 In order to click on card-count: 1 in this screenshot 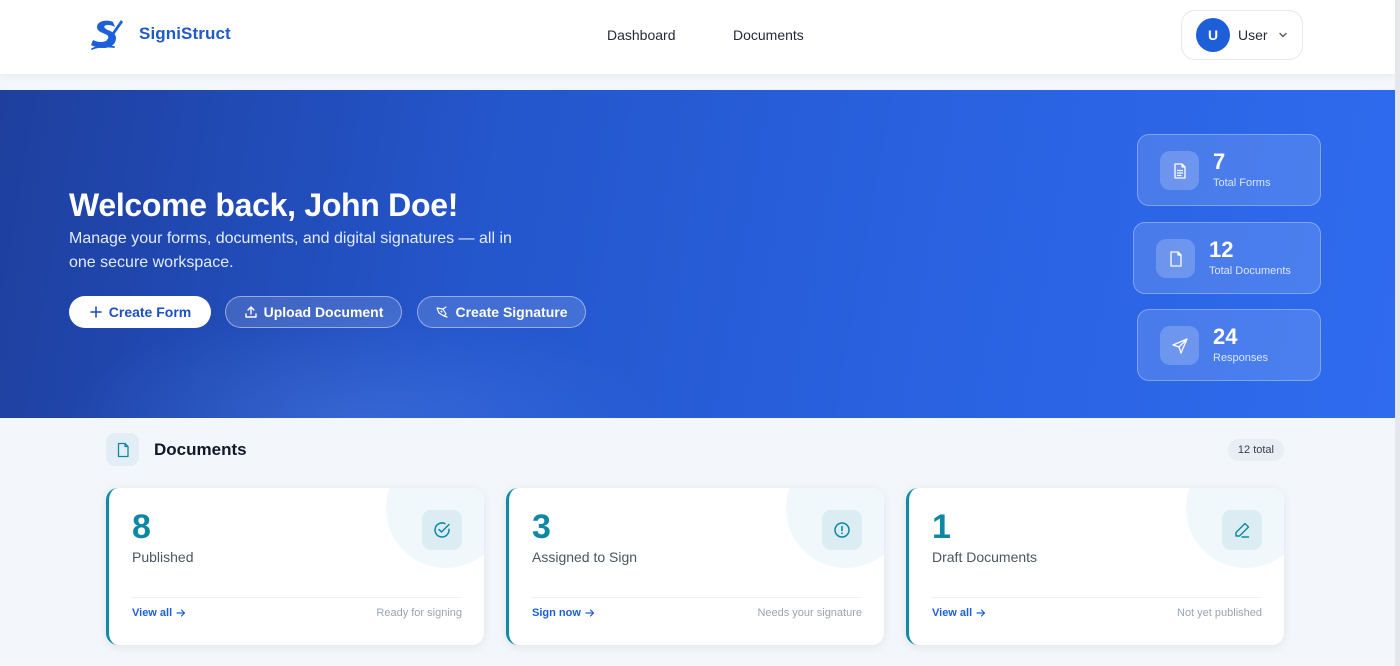, I will do `click(941, 527)`.